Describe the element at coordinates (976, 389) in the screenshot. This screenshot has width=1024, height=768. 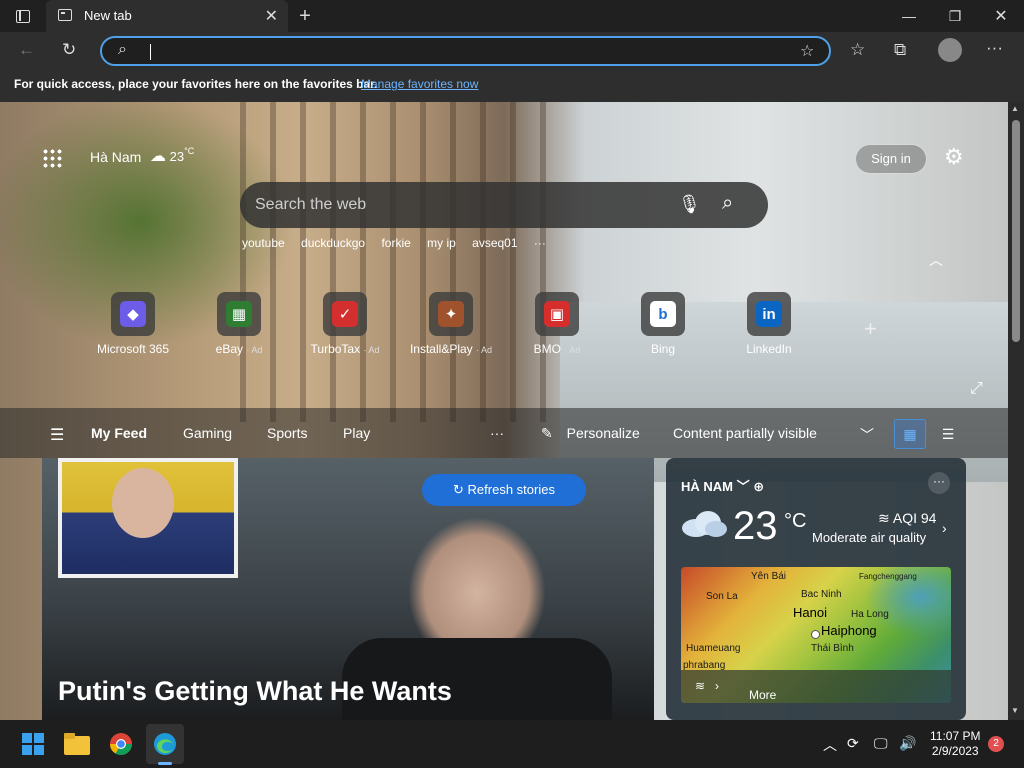
I see `expand-icon: ⤢` at that location.